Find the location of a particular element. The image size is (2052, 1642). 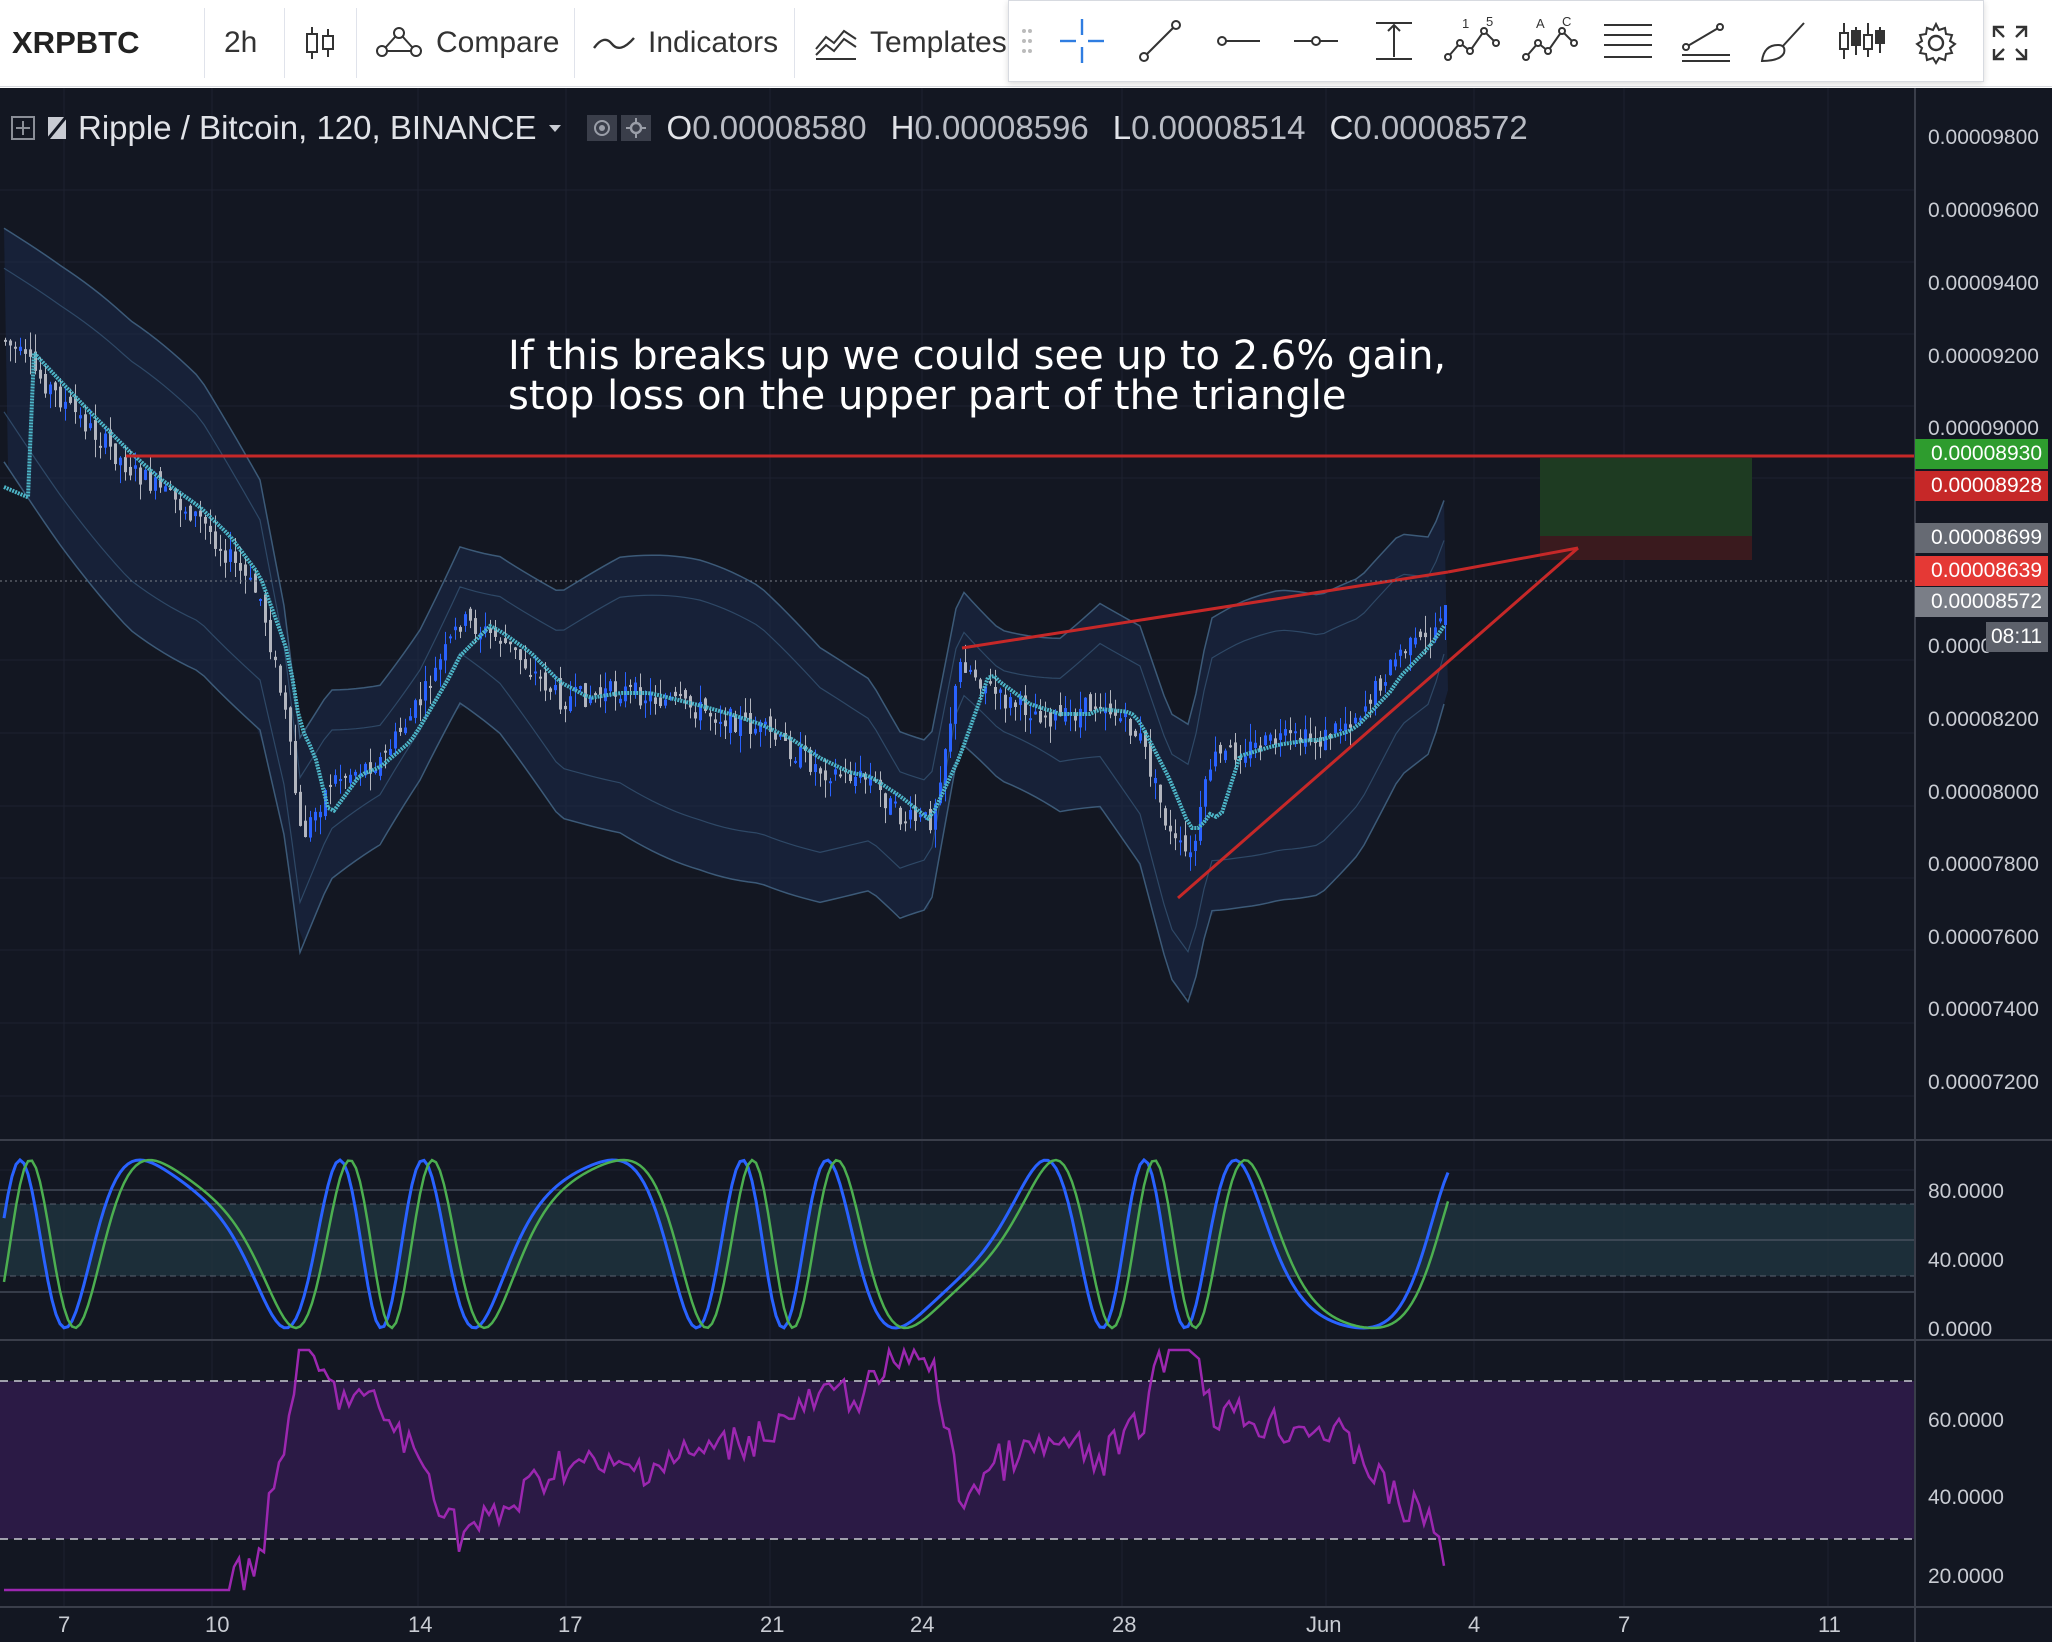

long-position-tool is located at coordinates (1862, 41).